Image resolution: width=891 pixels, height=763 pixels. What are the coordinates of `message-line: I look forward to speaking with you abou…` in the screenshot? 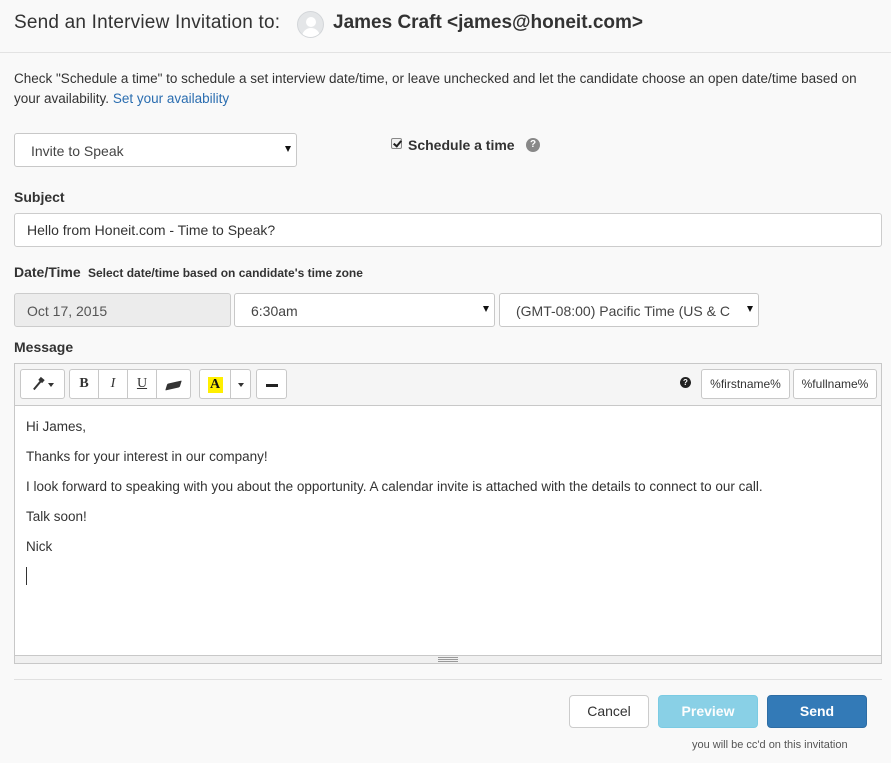 It's located at (394, 486).